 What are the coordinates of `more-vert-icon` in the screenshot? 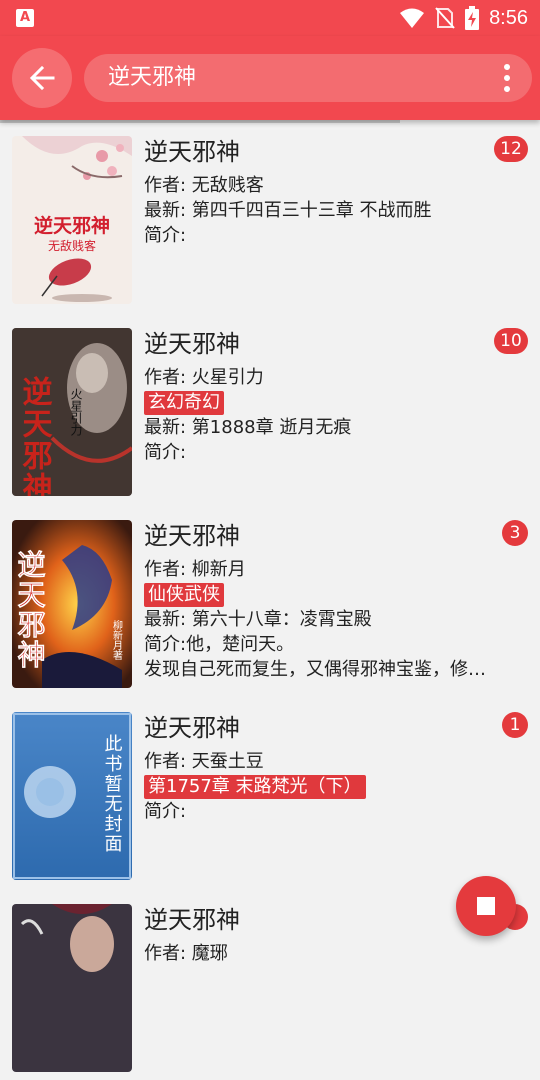 It's located at (507, 67).